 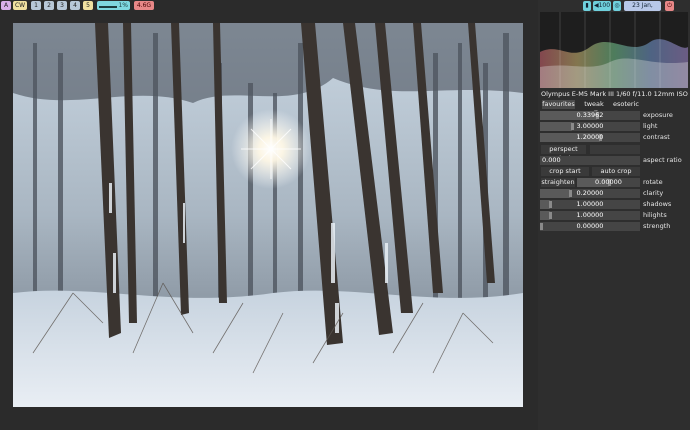 I want to click on aspect-ratio-label: aspect ratio, so click(x=662, y=160).